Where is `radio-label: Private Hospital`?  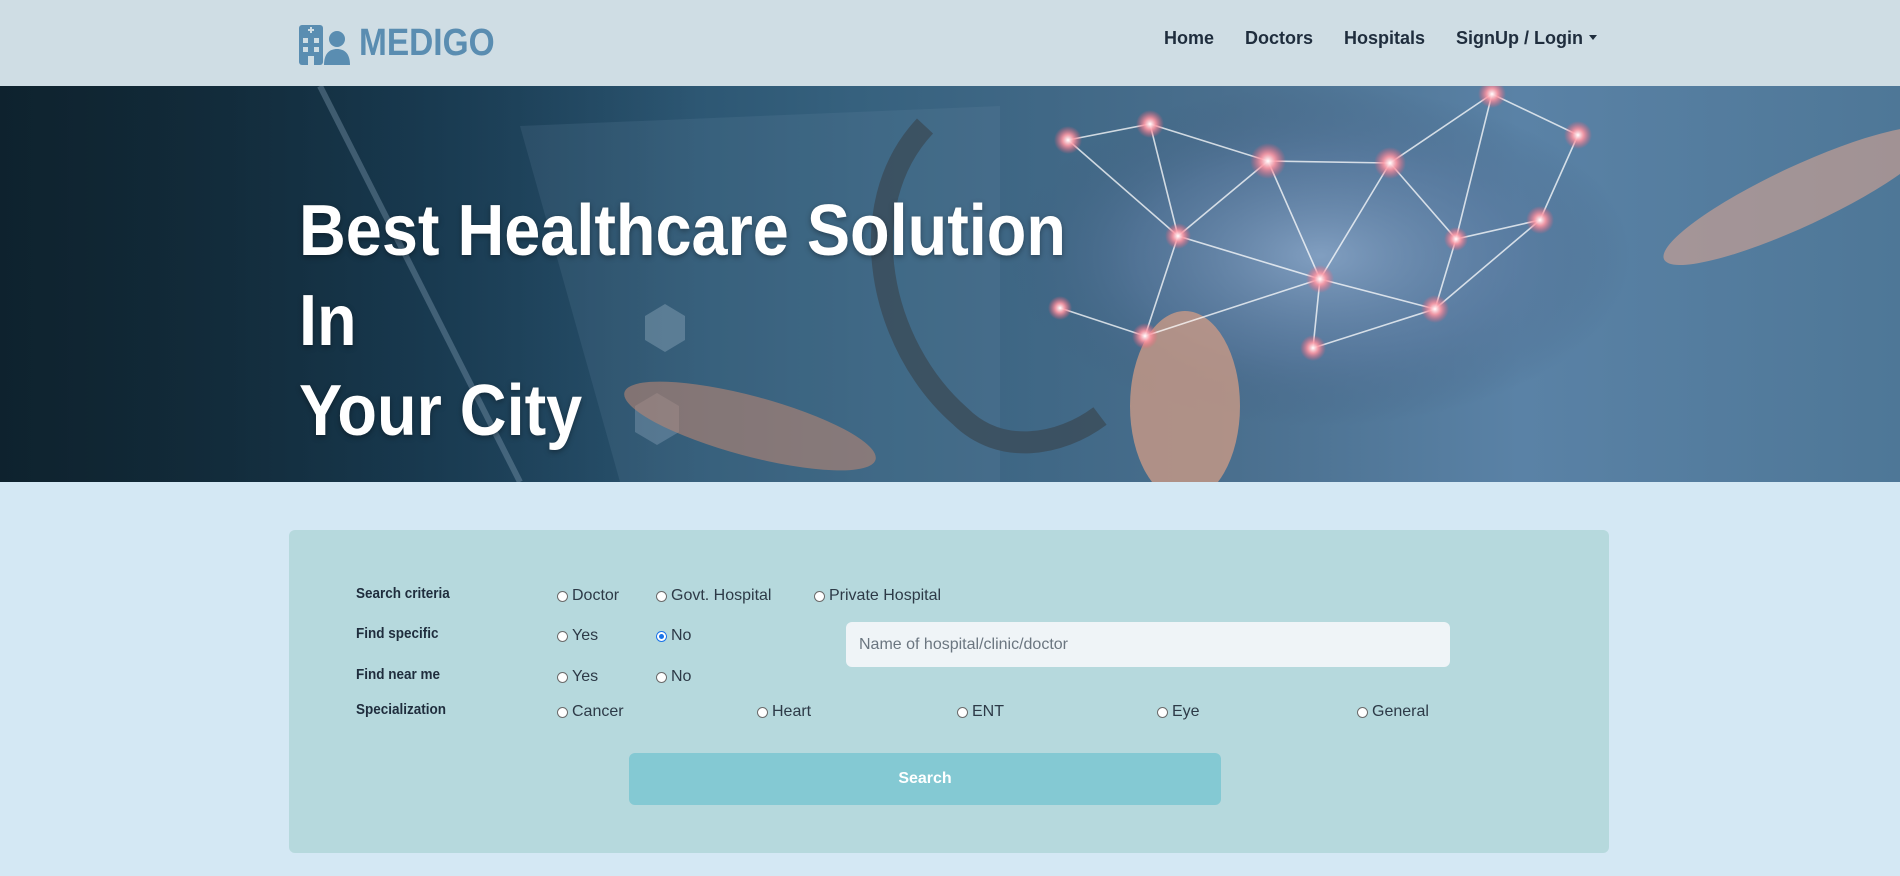 radio-label: Private Hospital is located at coordinates (885, 595).